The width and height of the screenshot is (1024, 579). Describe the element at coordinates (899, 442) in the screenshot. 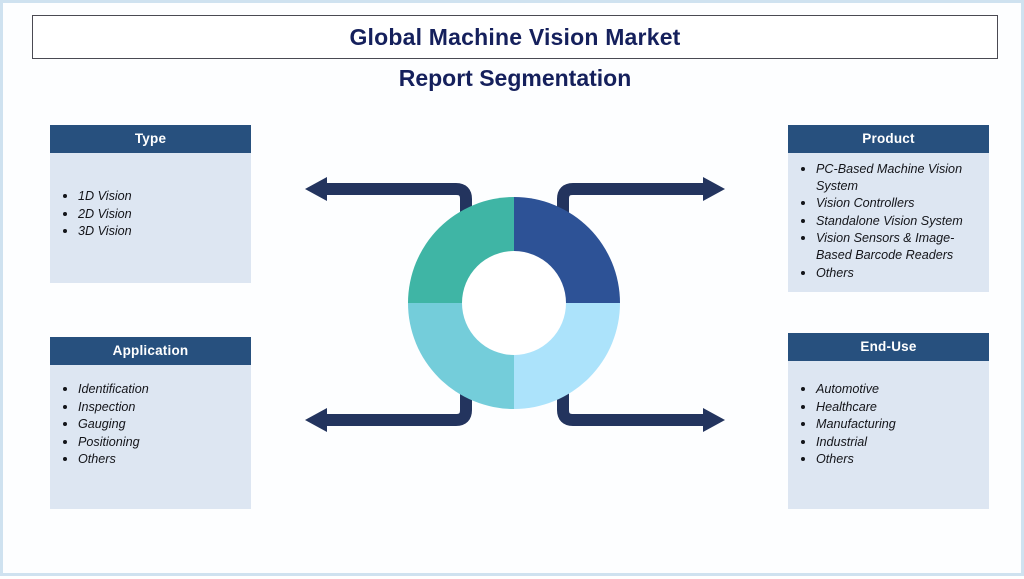

I see `list-item: Industrial` at that location.